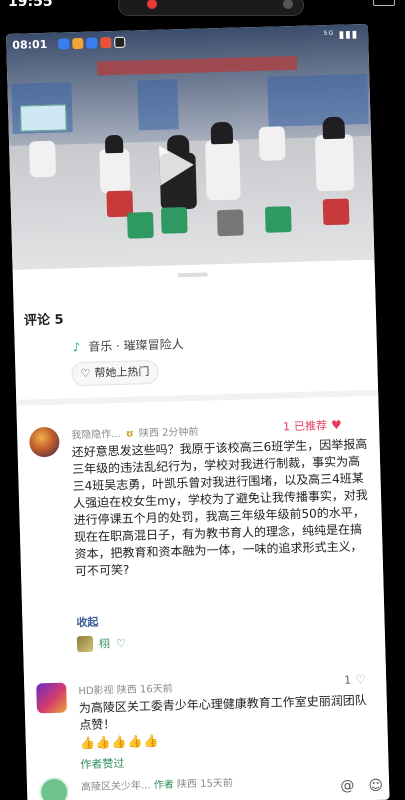 The image size is (405, 800). I want to click on promote-button: ♡ 帮她上热门, so click(115, 373).